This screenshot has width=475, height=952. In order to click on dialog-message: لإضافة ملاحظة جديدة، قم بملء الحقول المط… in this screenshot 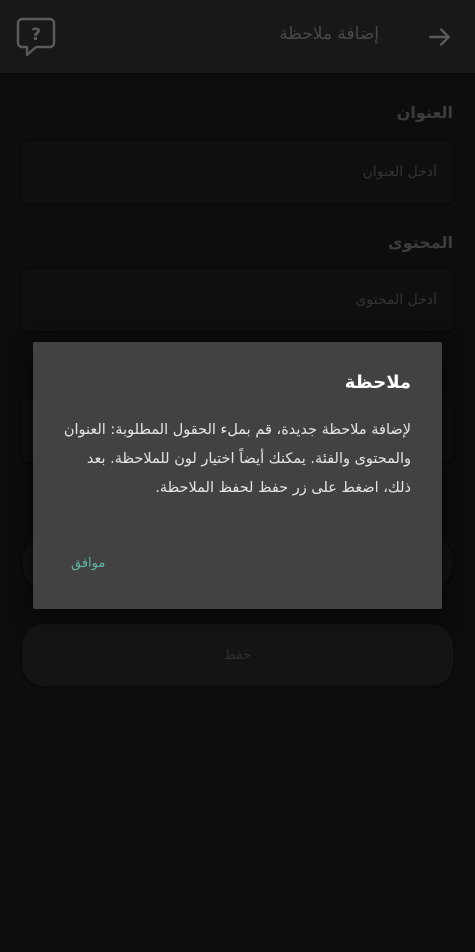, I will do `click(237, 459)`.